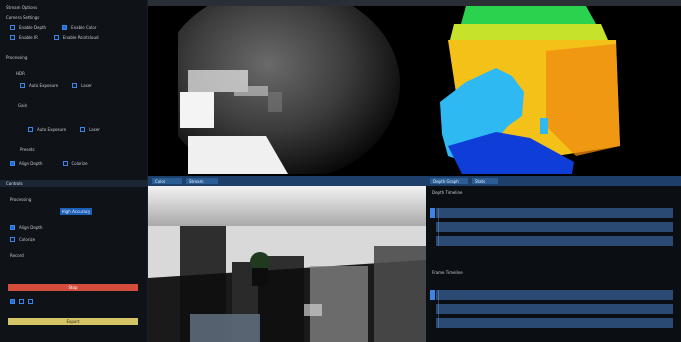 Image resolution: width=681 pixels, height=342 pixels. I want to click on controls-row-2: Align Depth, so click(26, 227).